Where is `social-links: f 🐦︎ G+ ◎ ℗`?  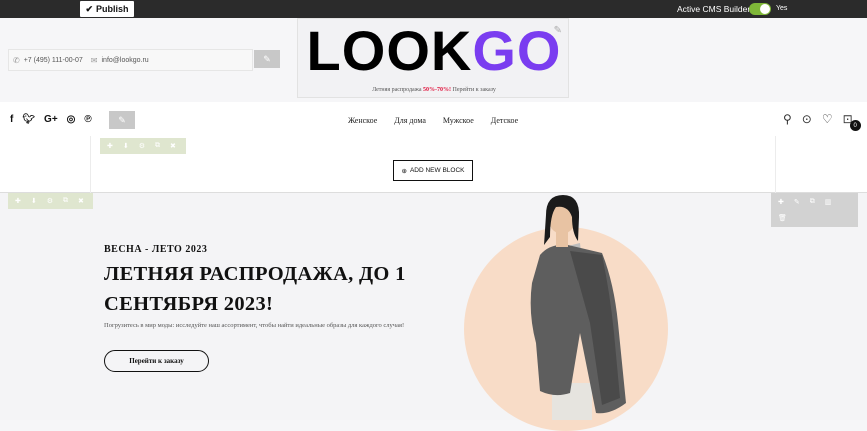 social-links: f 🐦︎ G+ ◎ ℗ is located at coordinates (51, 119).